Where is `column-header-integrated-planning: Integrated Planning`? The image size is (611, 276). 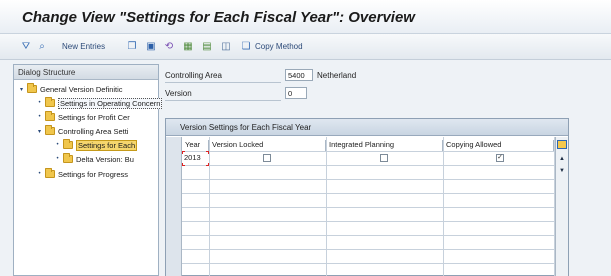
column-header-integrated-planning: Integrated Planning is located at coordinates (384, 145).